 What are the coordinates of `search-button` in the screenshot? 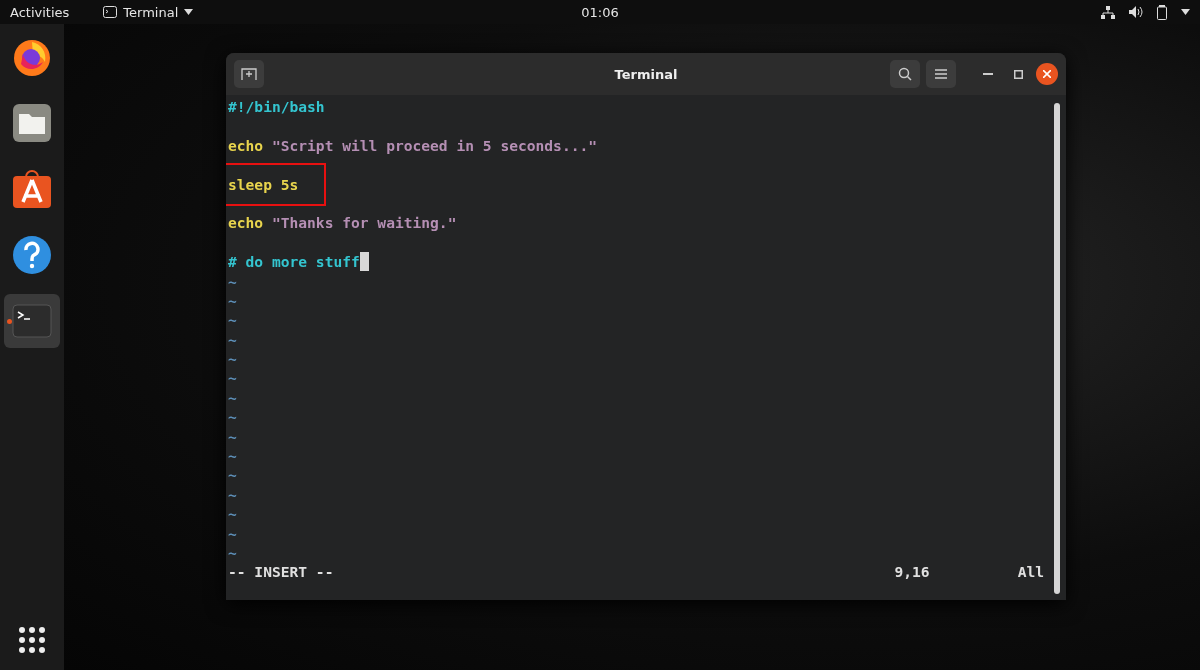 It's located at (905, 74).